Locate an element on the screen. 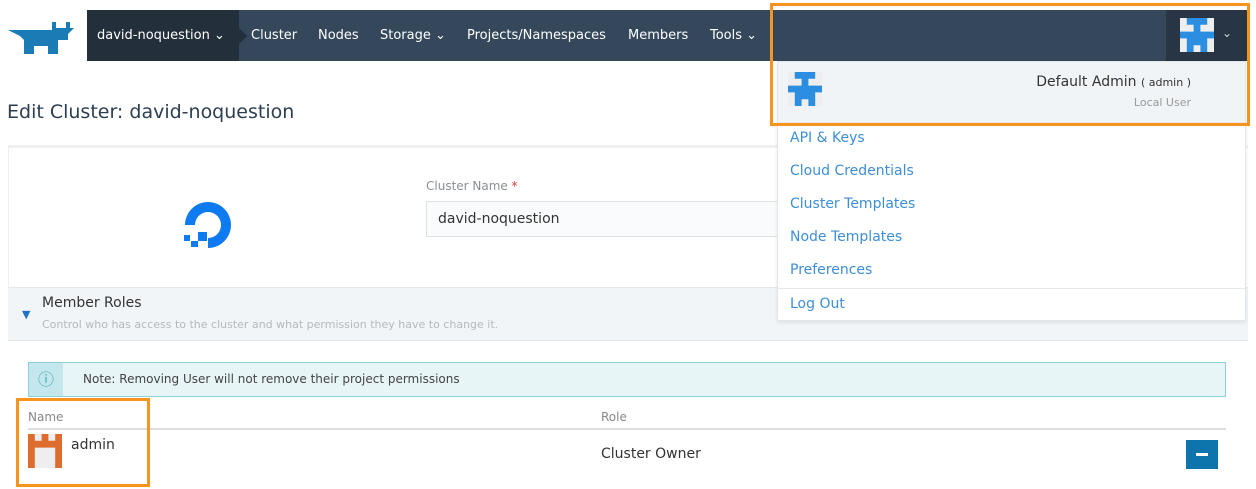 This screenshot has height=489, width=1256. cluster-selector-label: david-noquestion is located at coordinates (153, 35).